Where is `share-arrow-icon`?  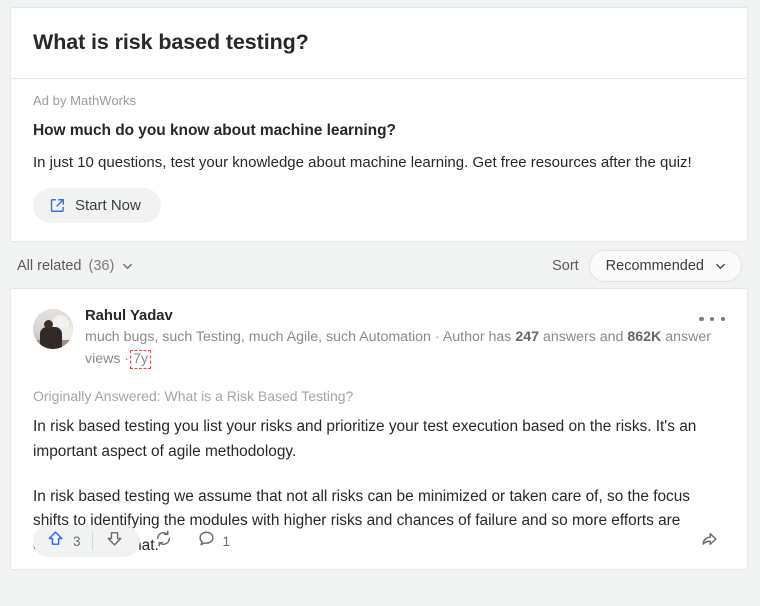
share-arrow-icon is located at coordinates (709, 541).